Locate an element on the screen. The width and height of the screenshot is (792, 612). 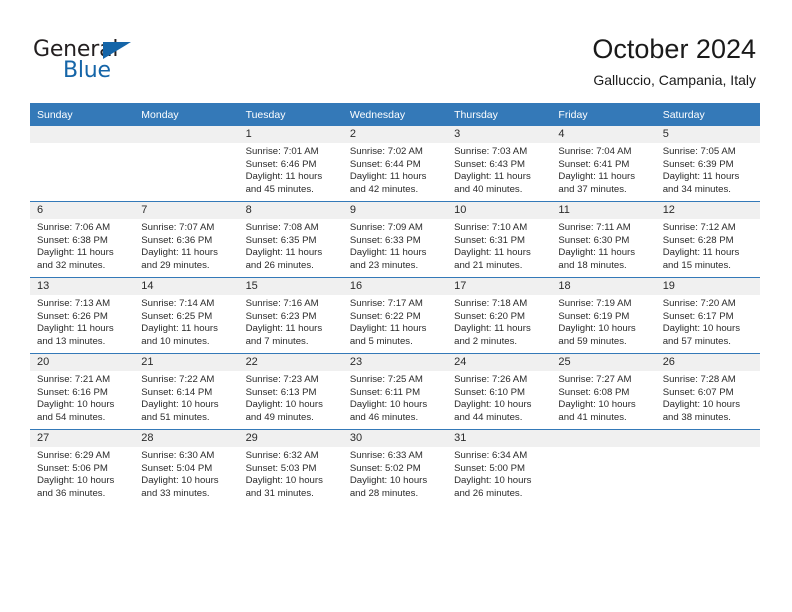
daylight-duration-line2: and 23 minutes. is located at coordinates (384, 265).